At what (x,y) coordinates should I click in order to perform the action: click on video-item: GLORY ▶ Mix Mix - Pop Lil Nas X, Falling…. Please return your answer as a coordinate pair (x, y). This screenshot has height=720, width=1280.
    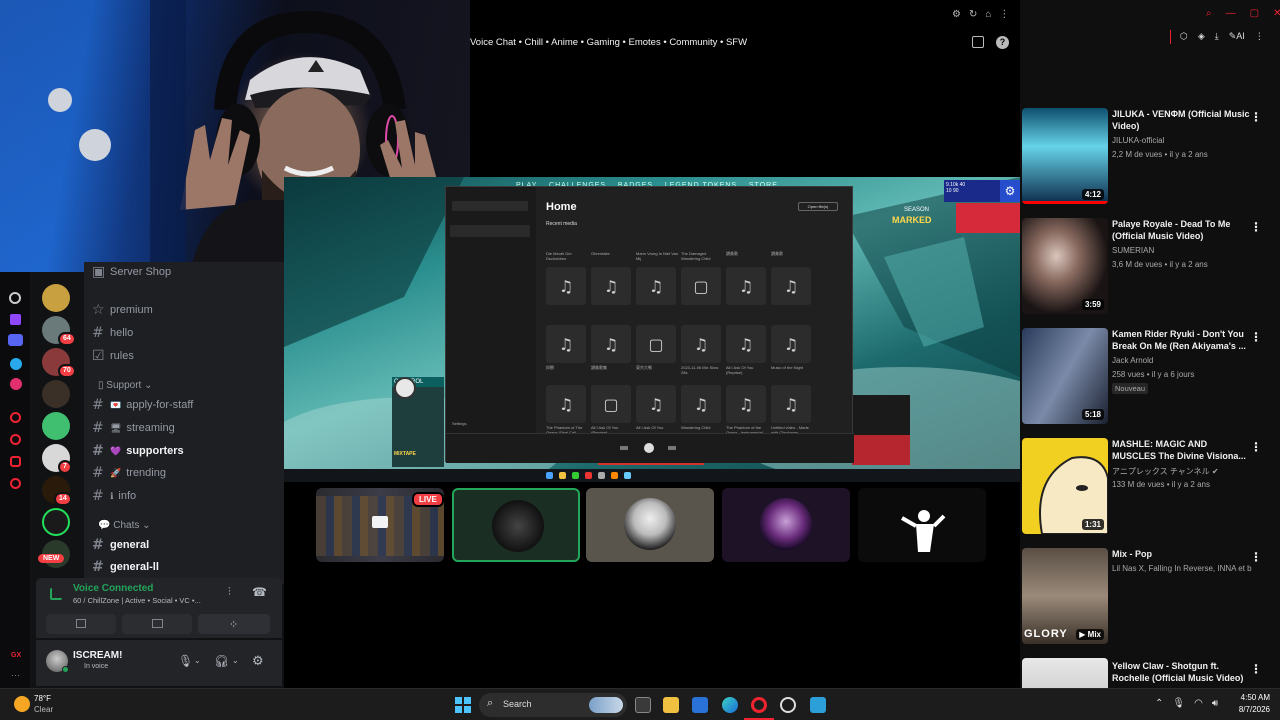
    Looking at the image, I should click on (1150, 603).